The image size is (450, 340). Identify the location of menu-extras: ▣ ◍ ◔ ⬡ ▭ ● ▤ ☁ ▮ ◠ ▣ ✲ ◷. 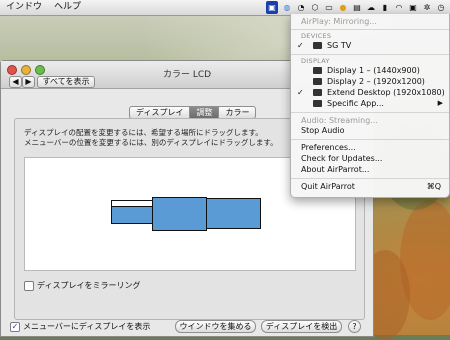
(356, 7).